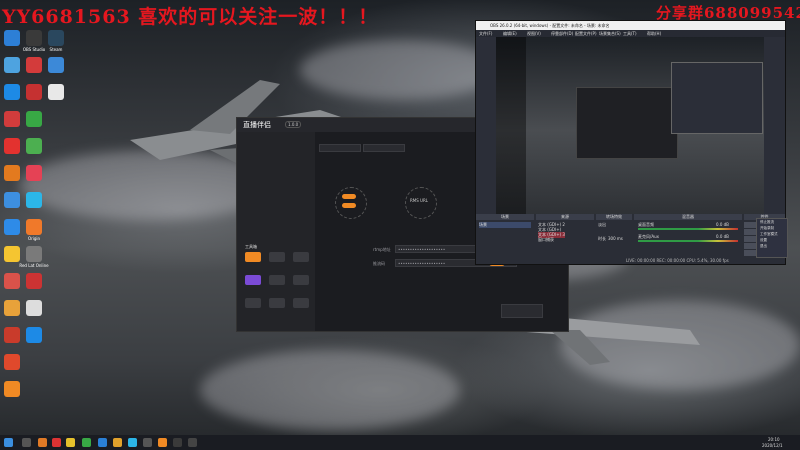 The width and height of the screenshot is (800, 450). I want to click on duration-label: 时长, so click(602, 238).